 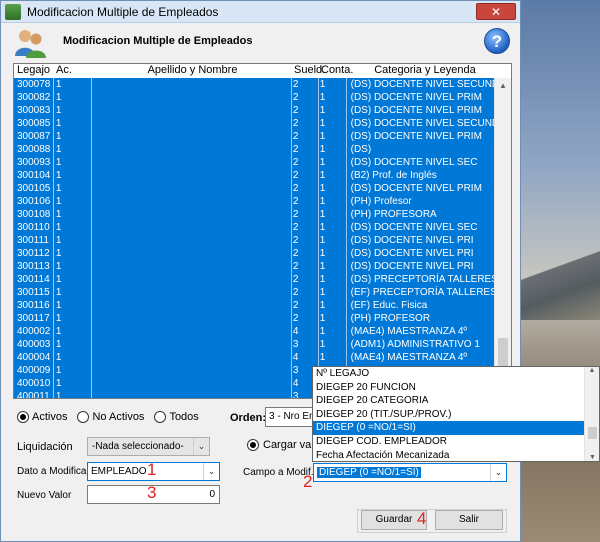 I want to click on table-row: 300111 1 2 1 (DS) DOCENTE NIVEL PRI, so click(x=255, y=240).